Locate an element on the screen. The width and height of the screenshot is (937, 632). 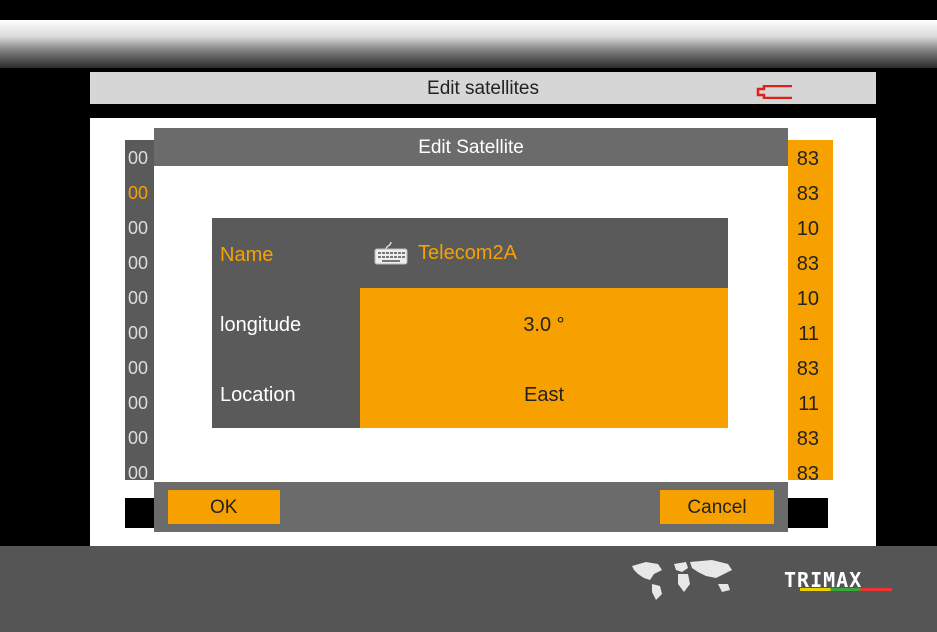
longitude-value: 3.0 ° is located at coordinates (544, 325).